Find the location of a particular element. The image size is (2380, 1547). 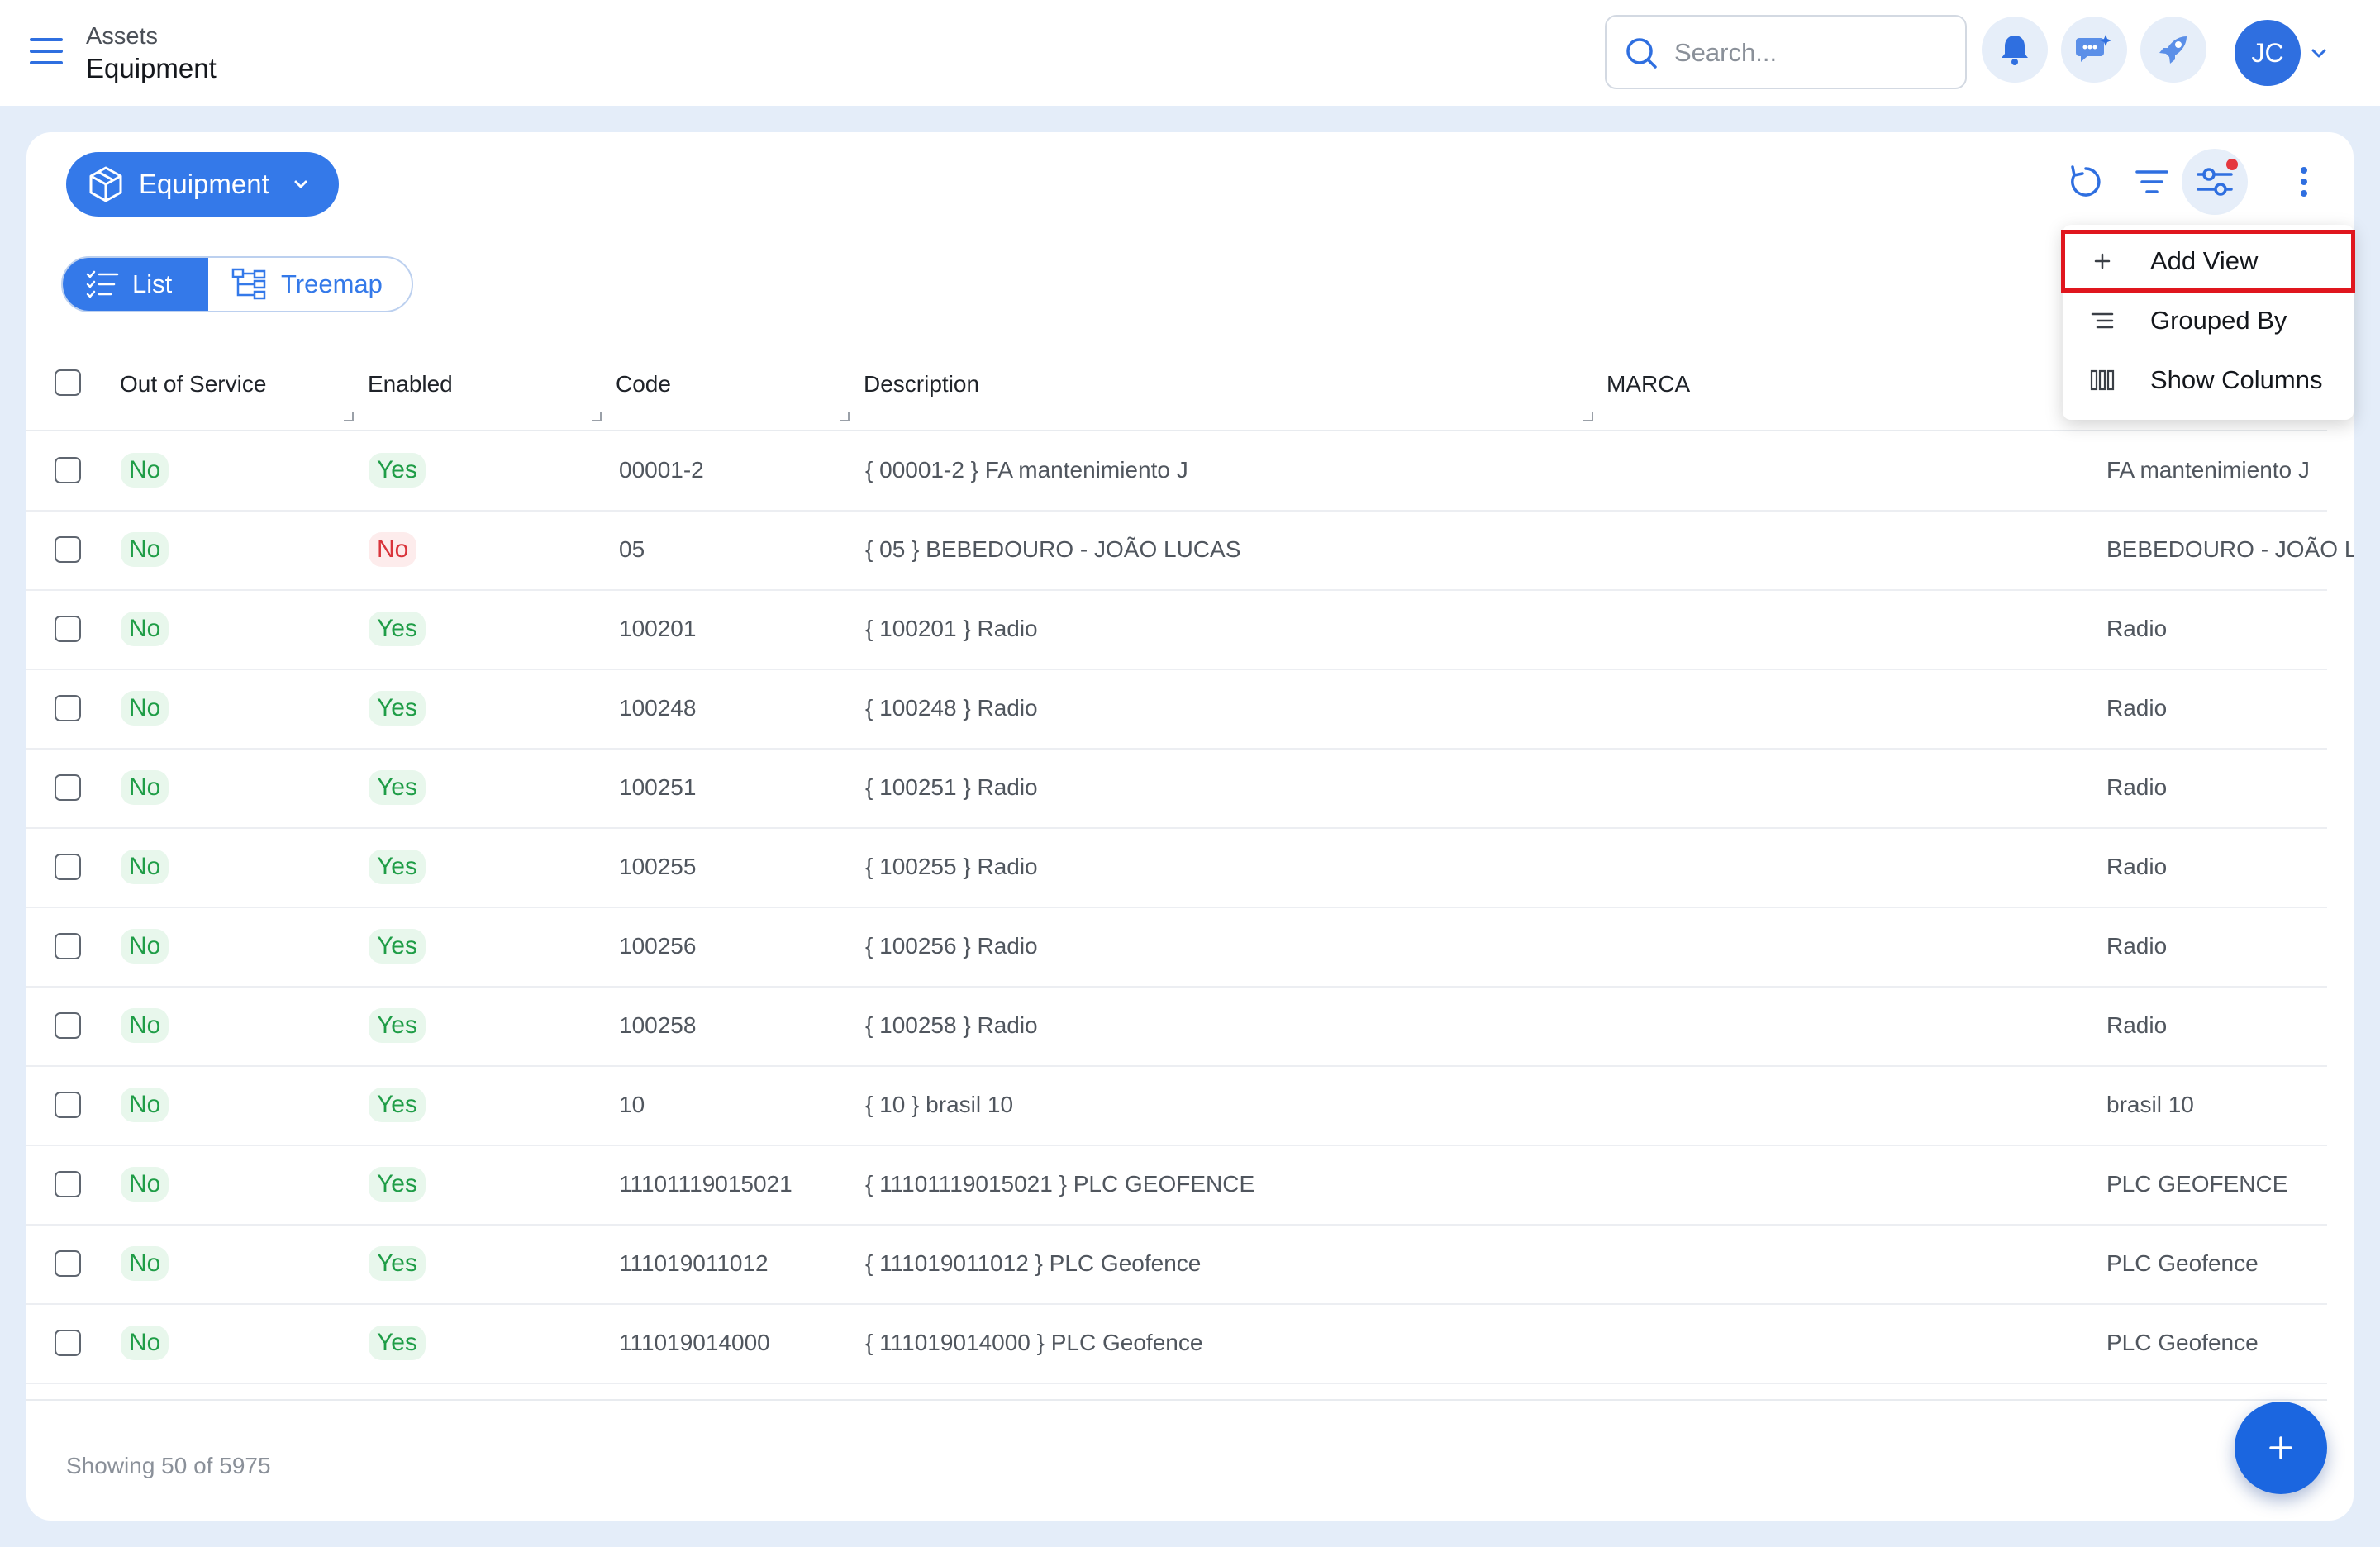

cube-icon is located at coordinates (105, 184).